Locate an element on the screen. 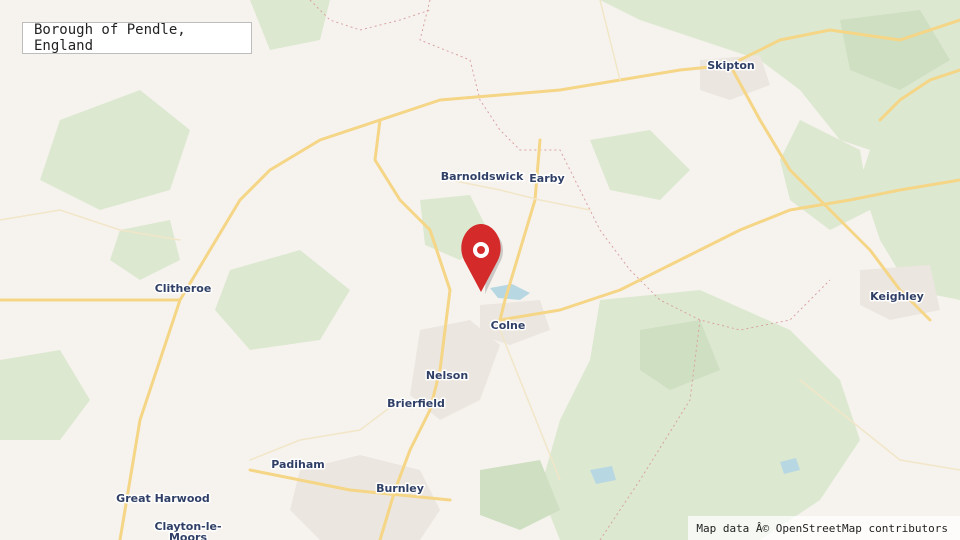 The height and width of the screenshot is (540, 960). map-title-box: Borough of Pendle, England is located at coordinates (137, 38).